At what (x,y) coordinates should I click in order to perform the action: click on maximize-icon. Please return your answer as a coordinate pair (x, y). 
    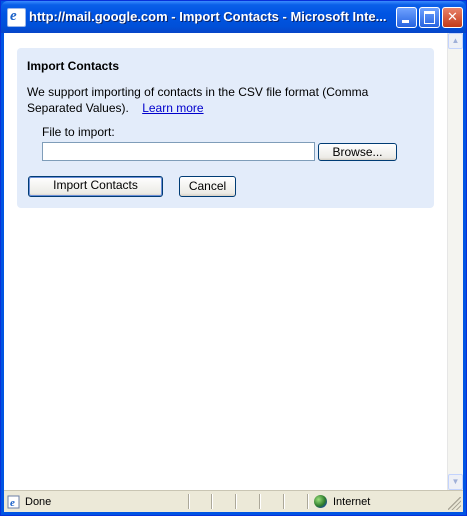
    Looking at the image, I should click on (429, 17).